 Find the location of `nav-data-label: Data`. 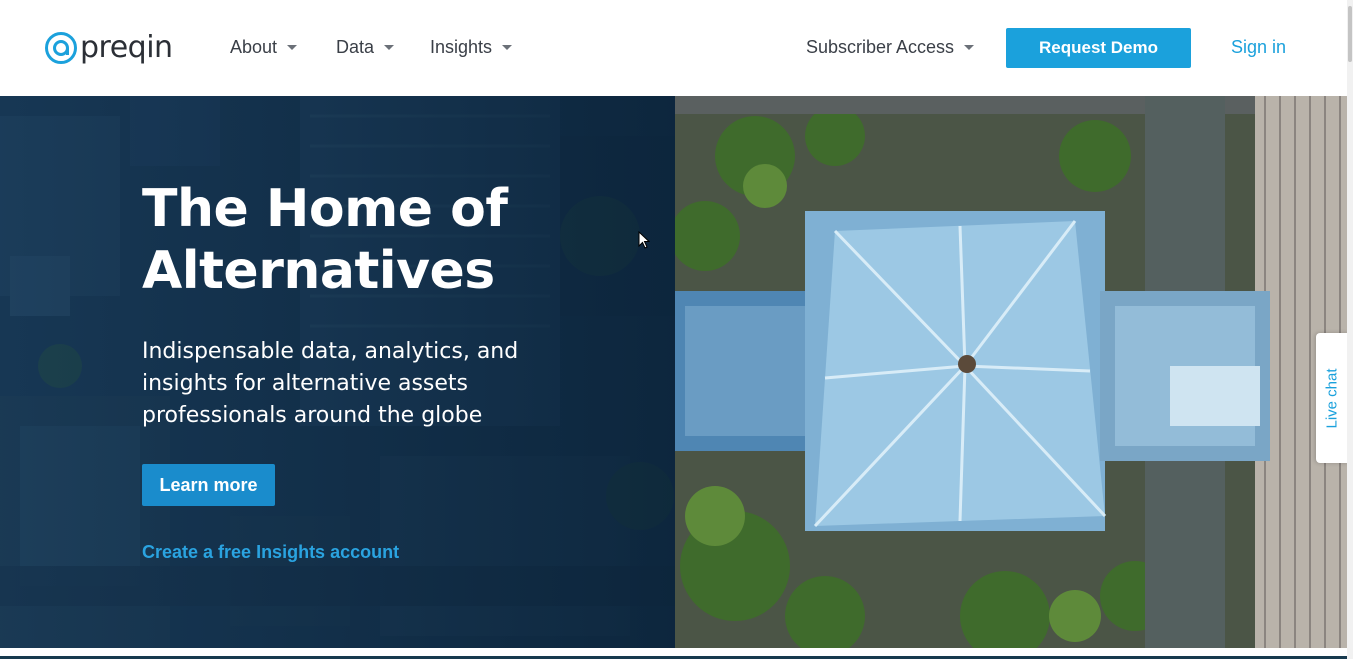

nav-data-label: Data is located at coordinates (355, 47).